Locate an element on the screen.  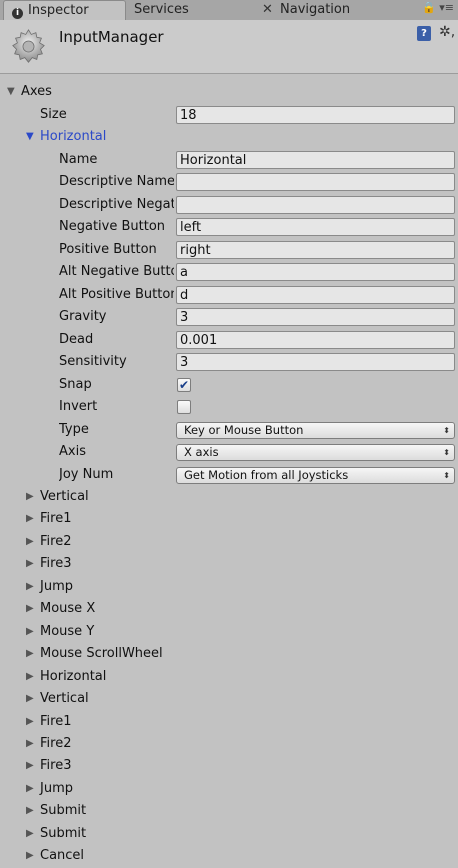
info-icon: i is located at coordinates (17, 13).